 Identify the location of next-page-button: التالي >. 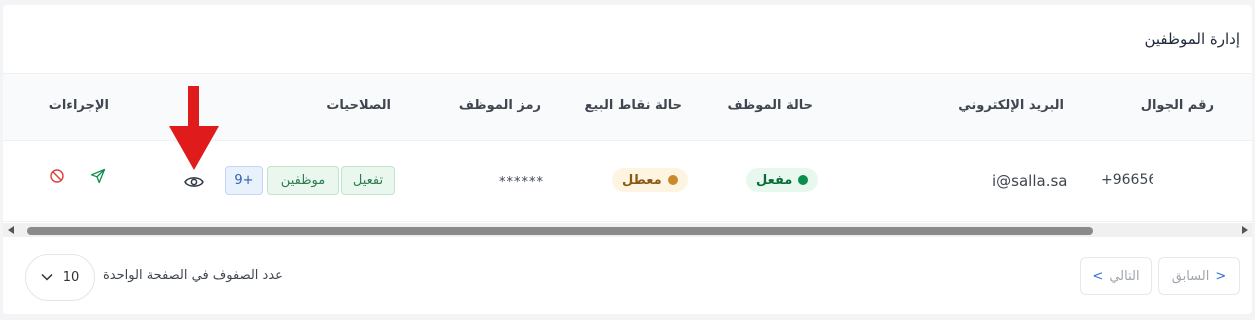
(1116, 276).